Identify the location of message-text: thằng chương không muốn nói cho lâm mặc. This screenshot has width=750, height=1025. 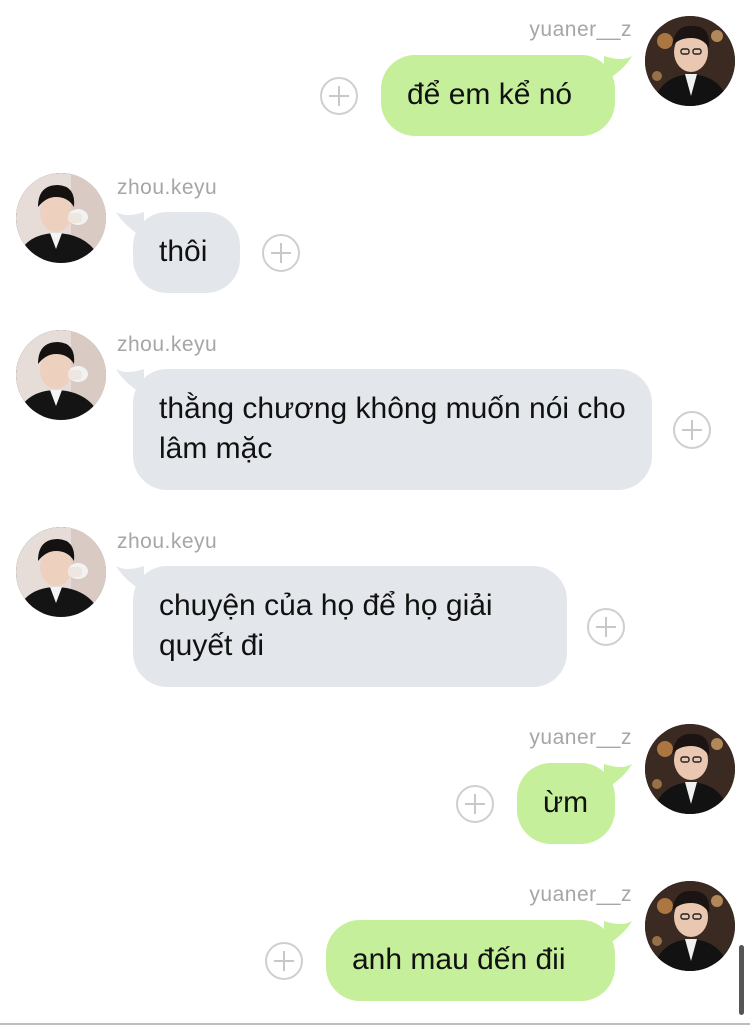
(392, 428).